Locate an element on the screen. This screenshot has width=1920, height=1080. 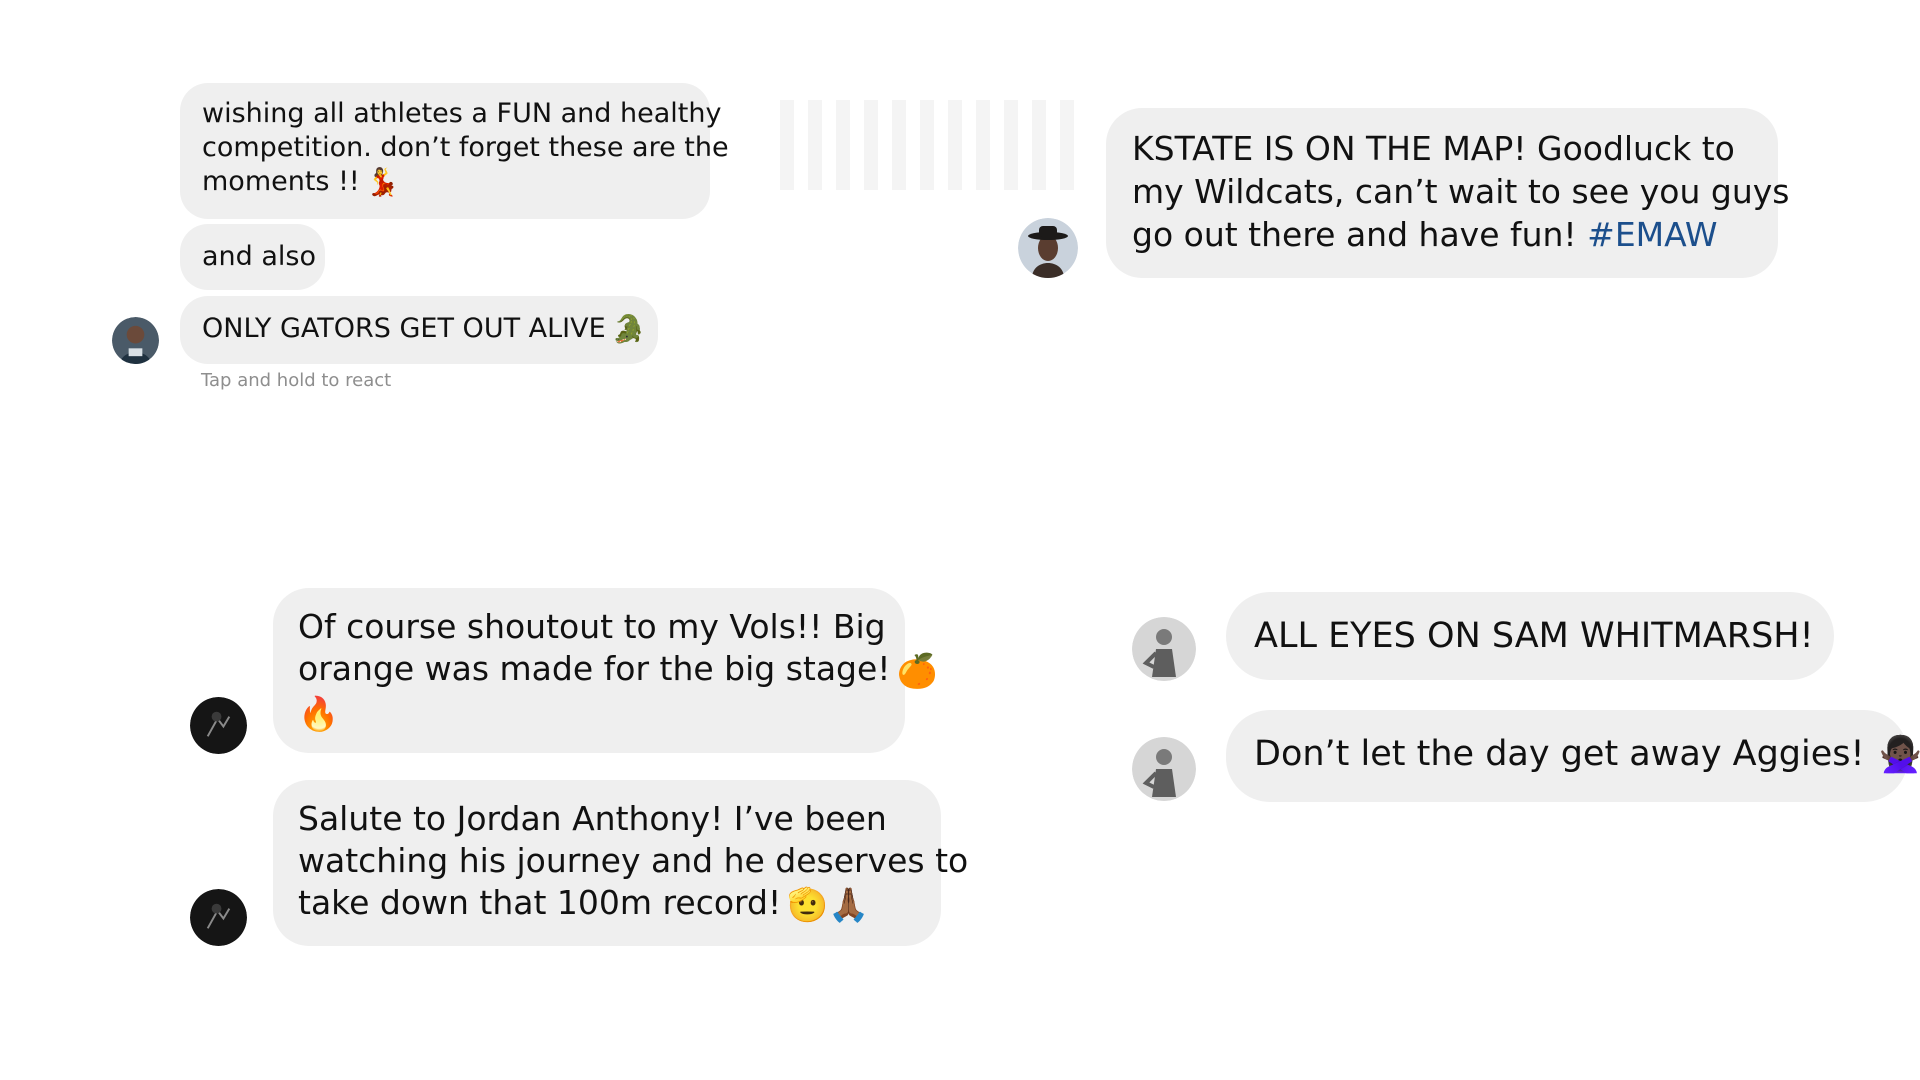
message-bubble: and also is located at coordinates (252, 257).